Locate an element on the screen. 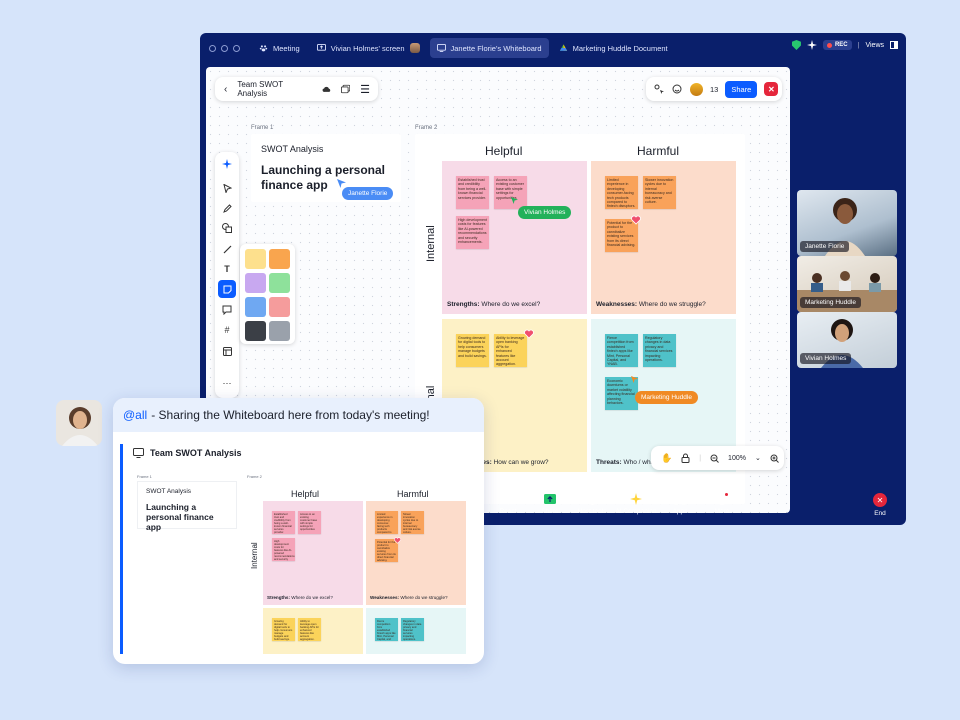 This screenshot has width=960, height=720. zoom-out-icon is located at coordinates (714, 458).